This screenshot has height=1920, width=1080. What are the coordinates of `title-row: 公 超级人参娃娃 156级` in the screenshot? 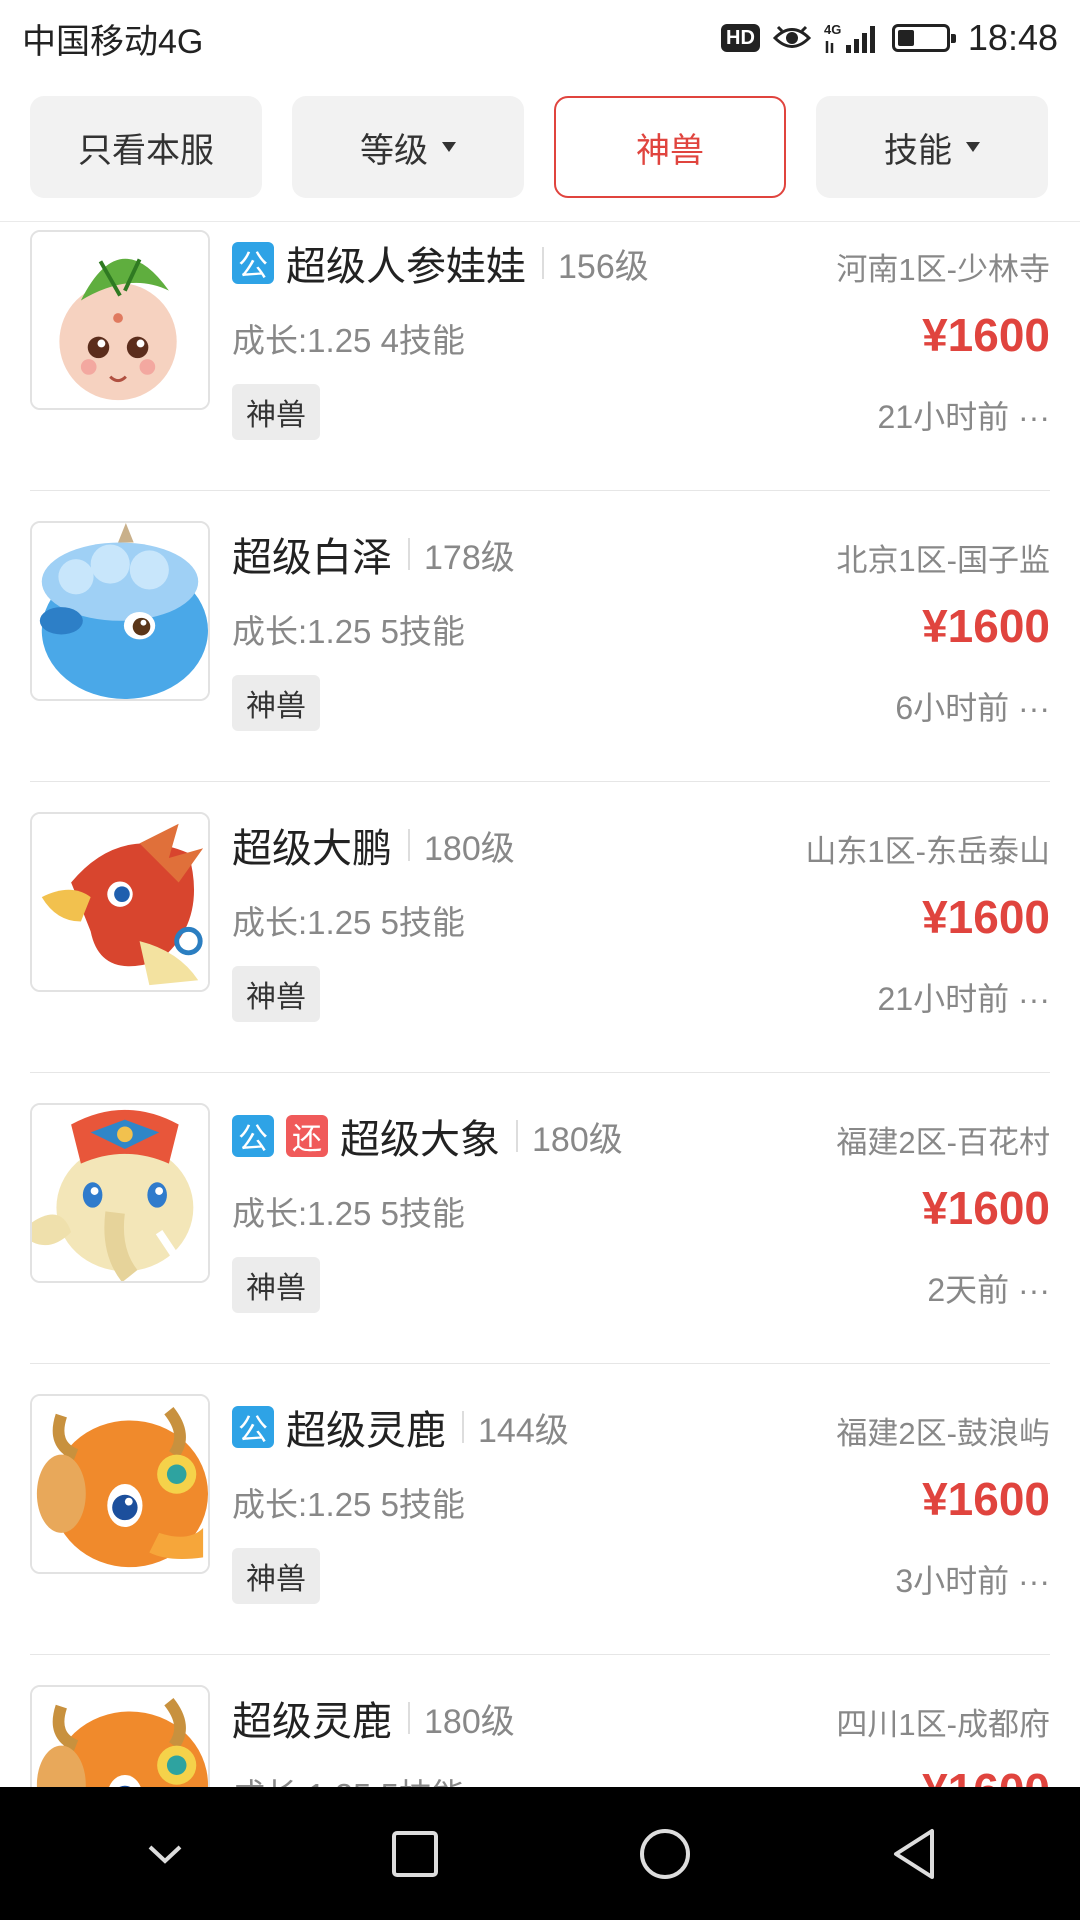 It's located at (440, 263).